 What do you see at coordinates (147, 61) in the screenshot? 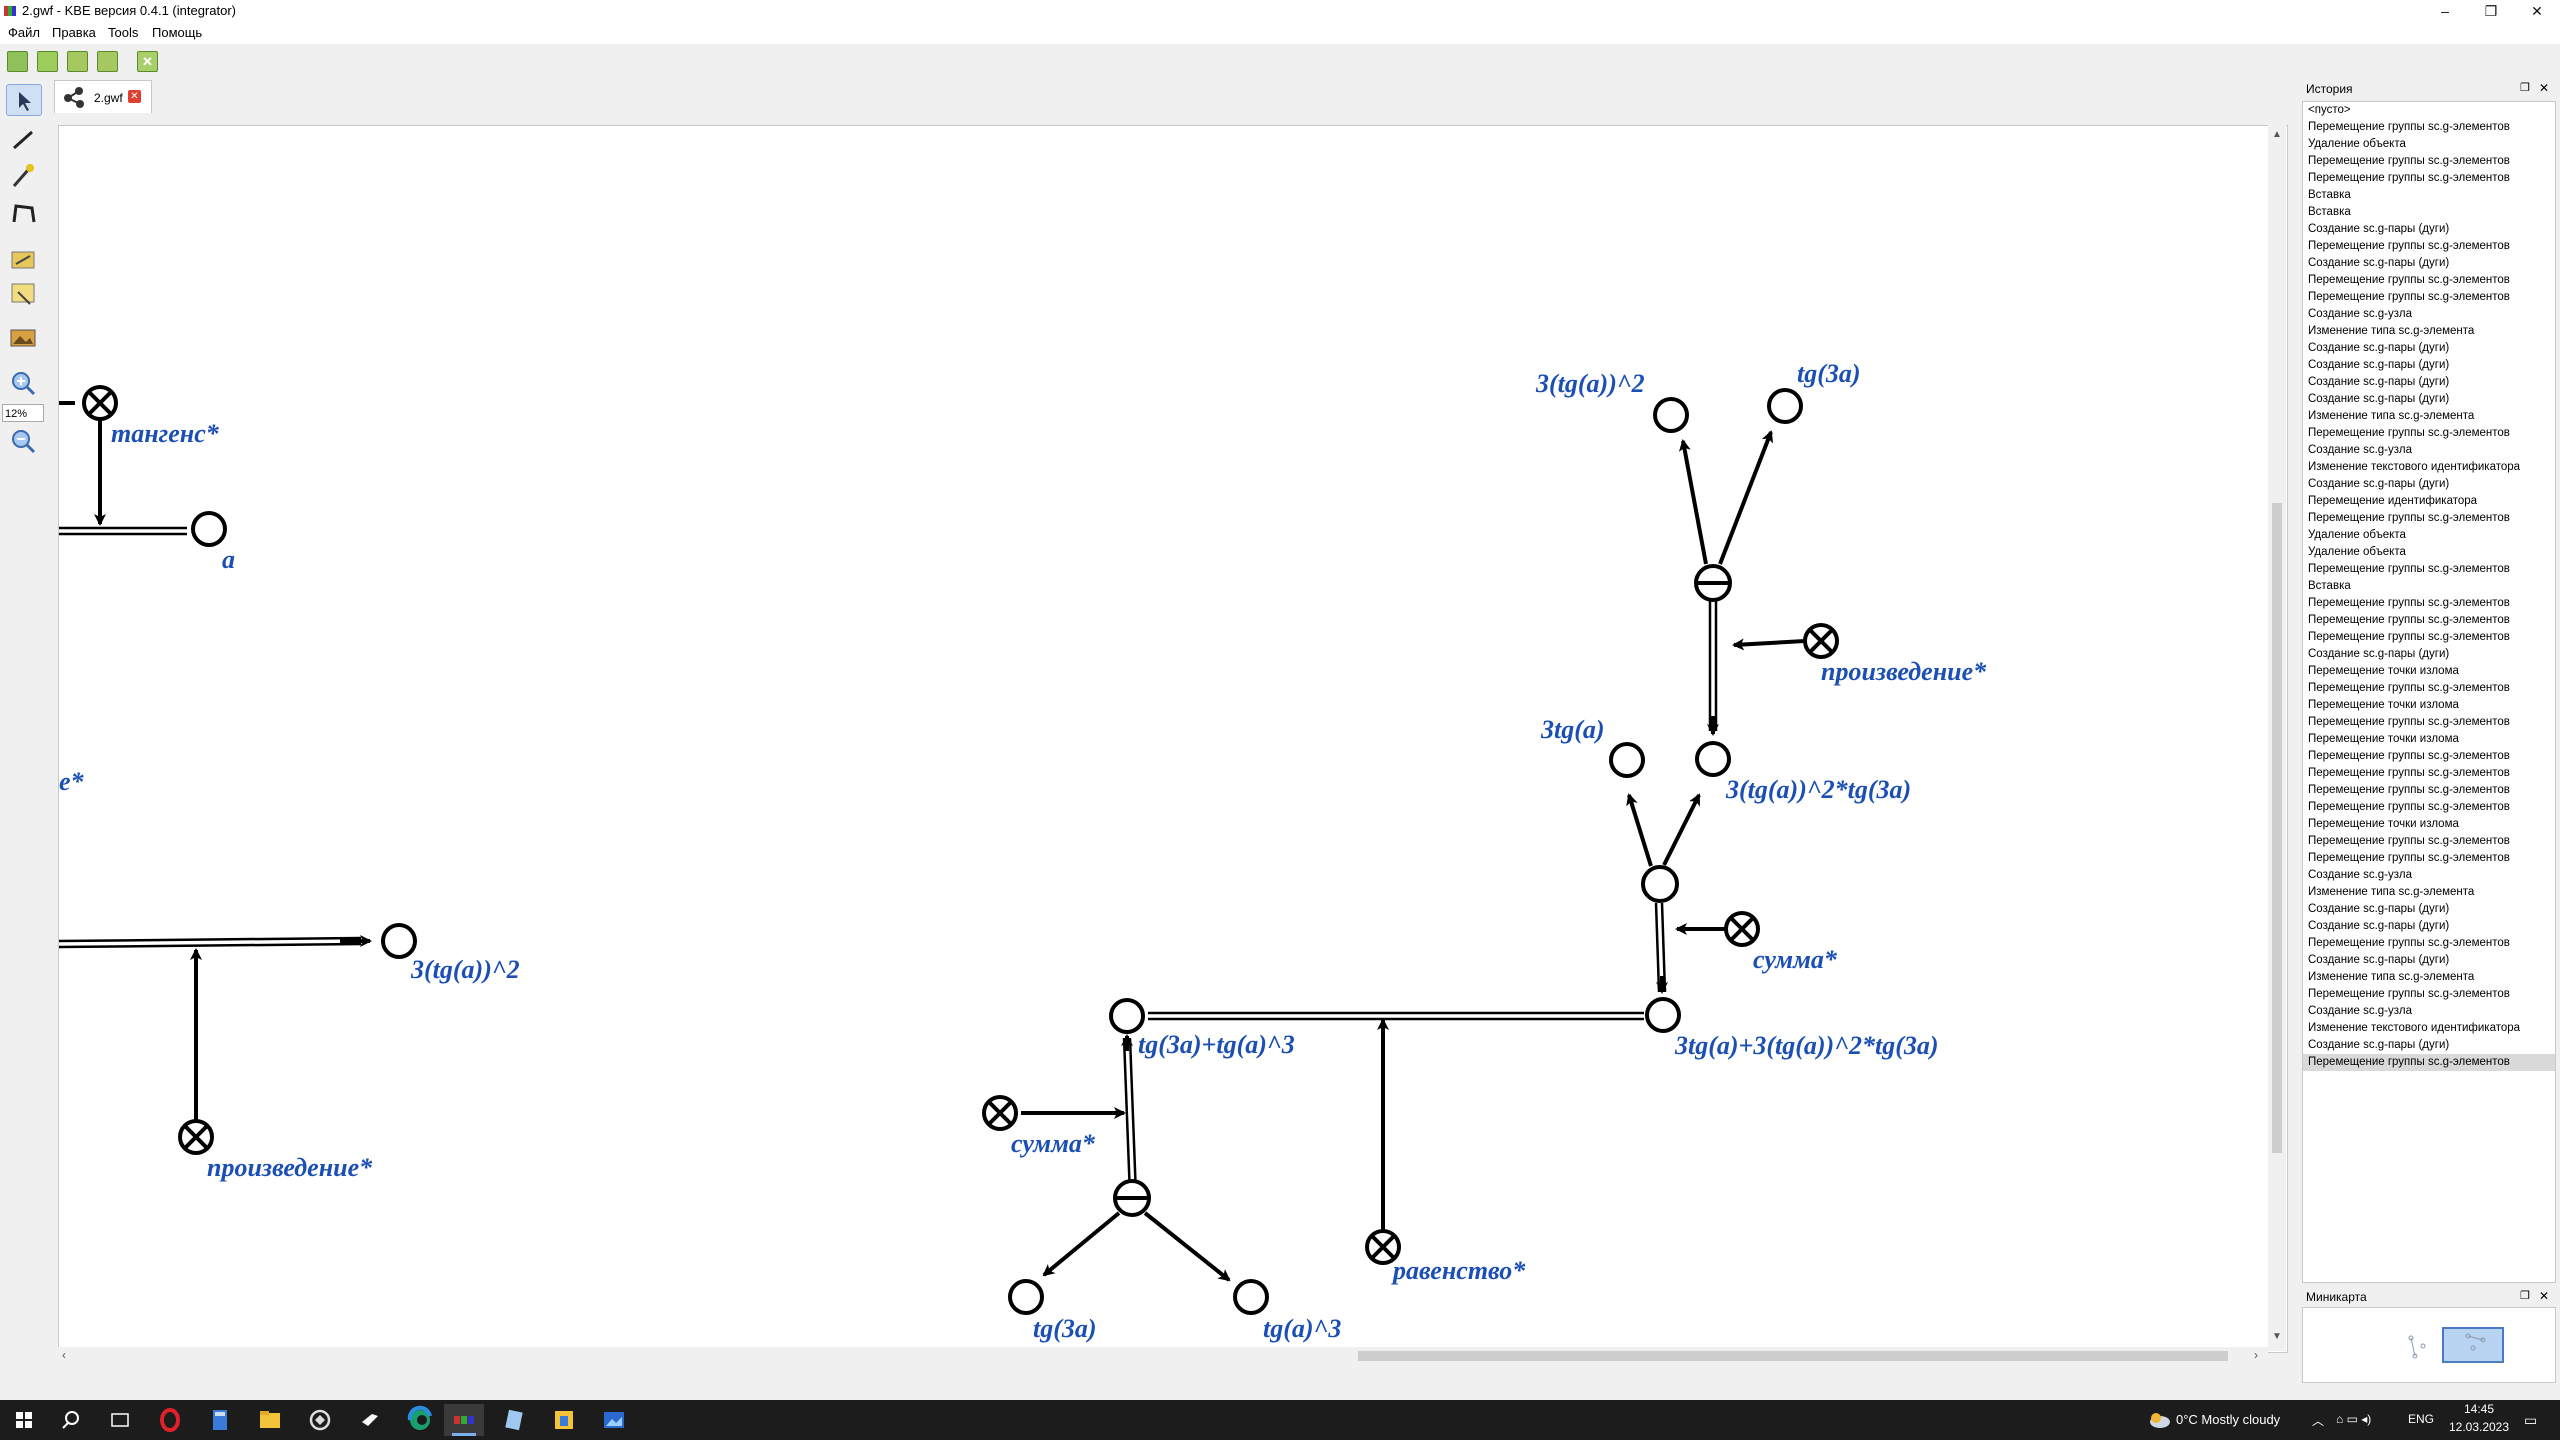
I see `close-icon: ✕` at bounding box center [147, 61].